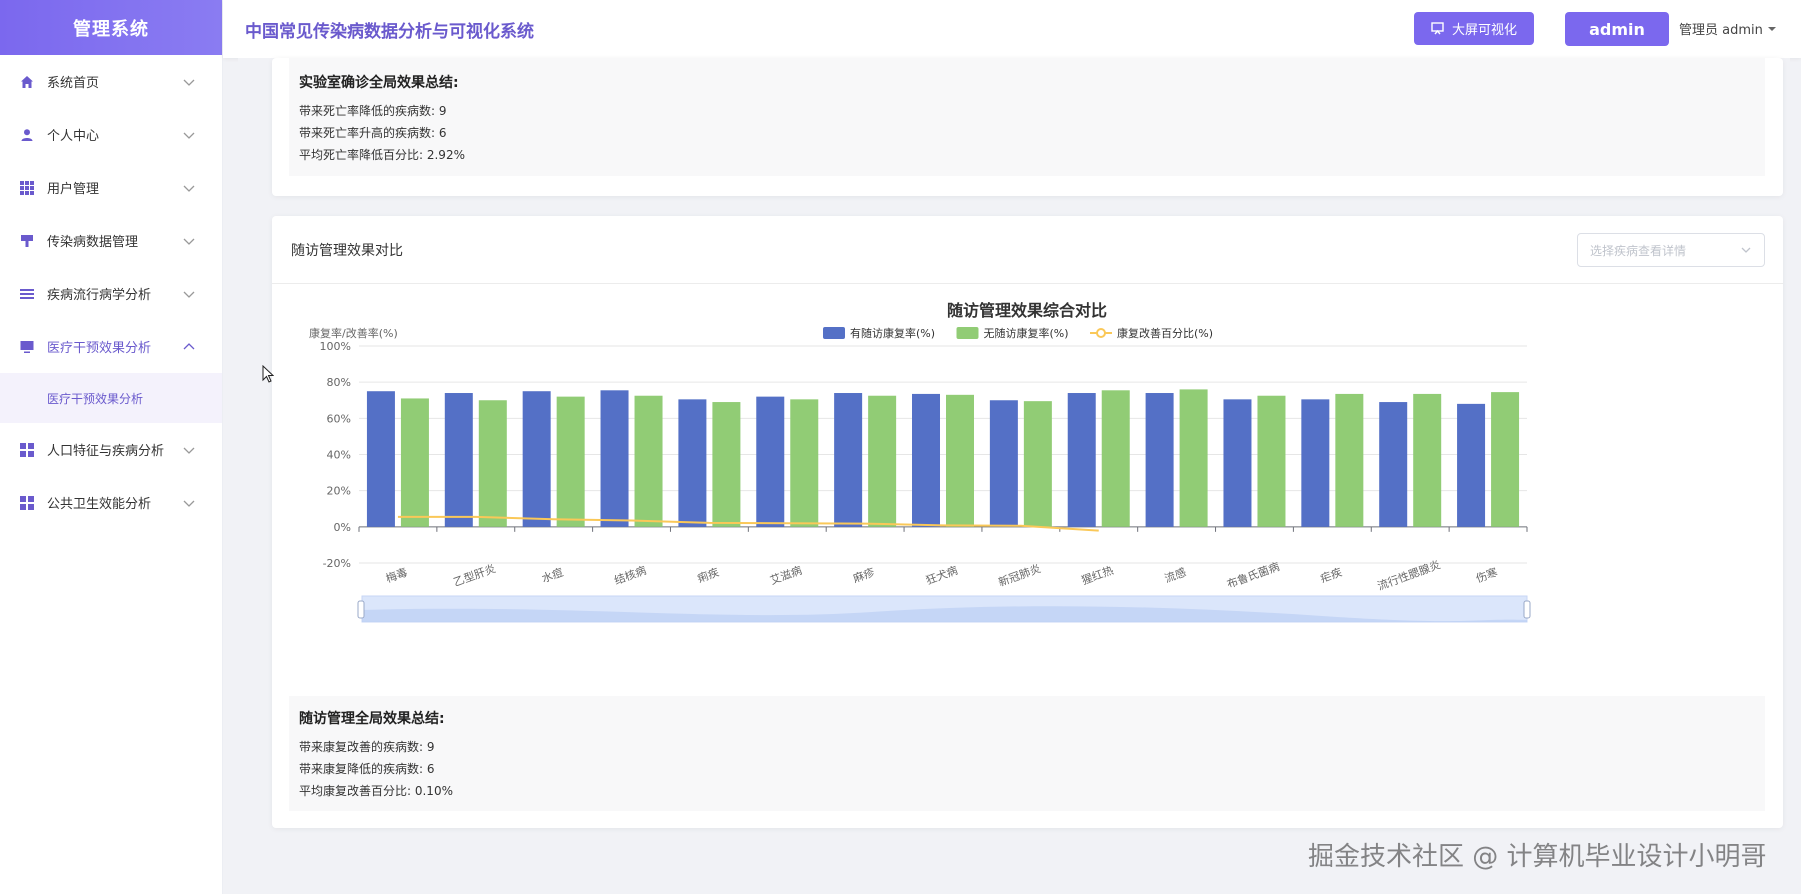 Image resolution: width=1801 pixels, height=894 pixels. I want to click on x-tick-label: 麻疹, so click(863, 575).